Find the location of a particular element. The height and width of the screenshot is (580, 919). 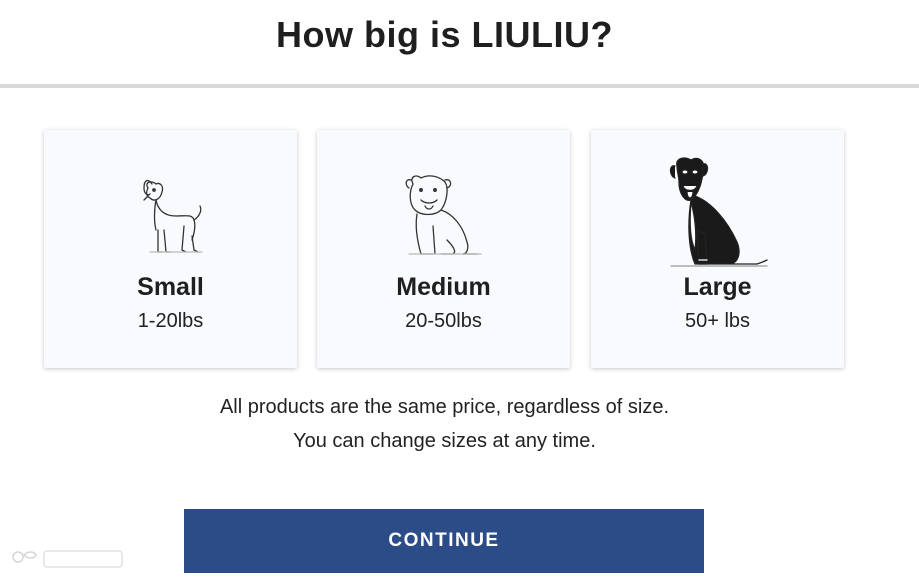

continue-button: CONTINUE is located at coordinates (444, 541).